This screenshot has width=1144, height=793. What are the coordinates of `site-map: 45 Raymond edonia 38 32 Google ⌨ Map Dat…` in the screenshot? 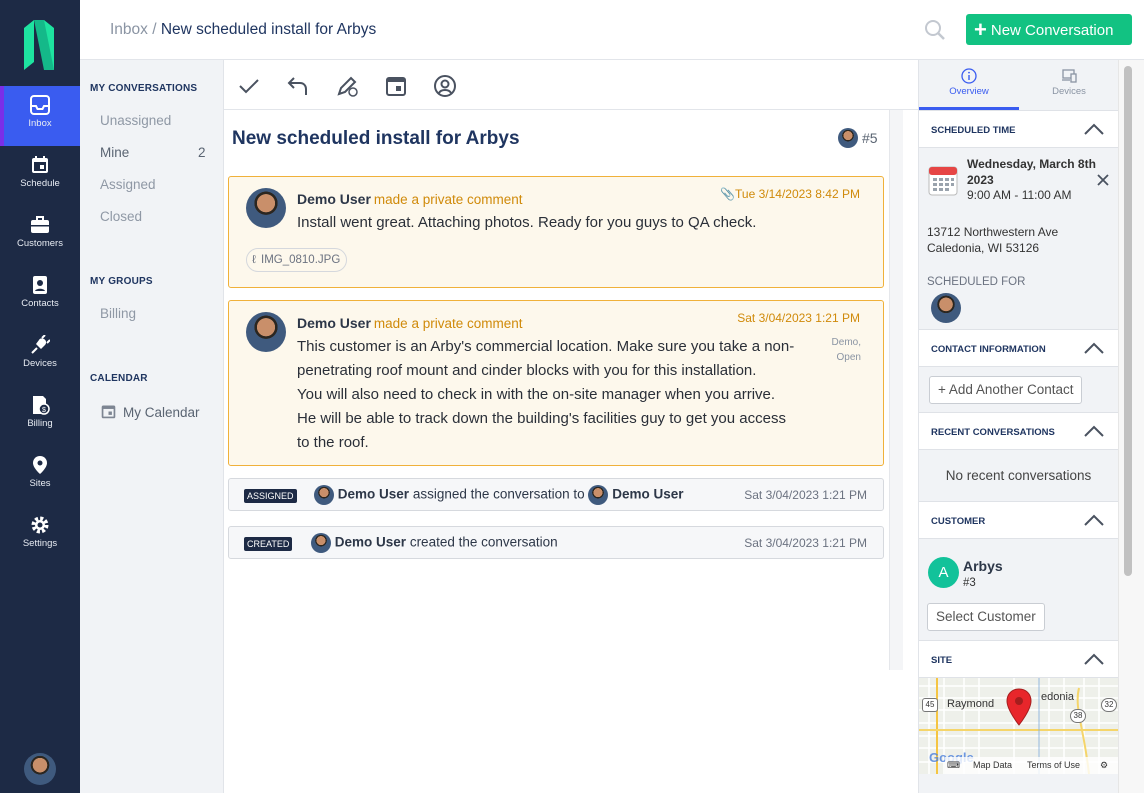 It's located at (1018, 726).